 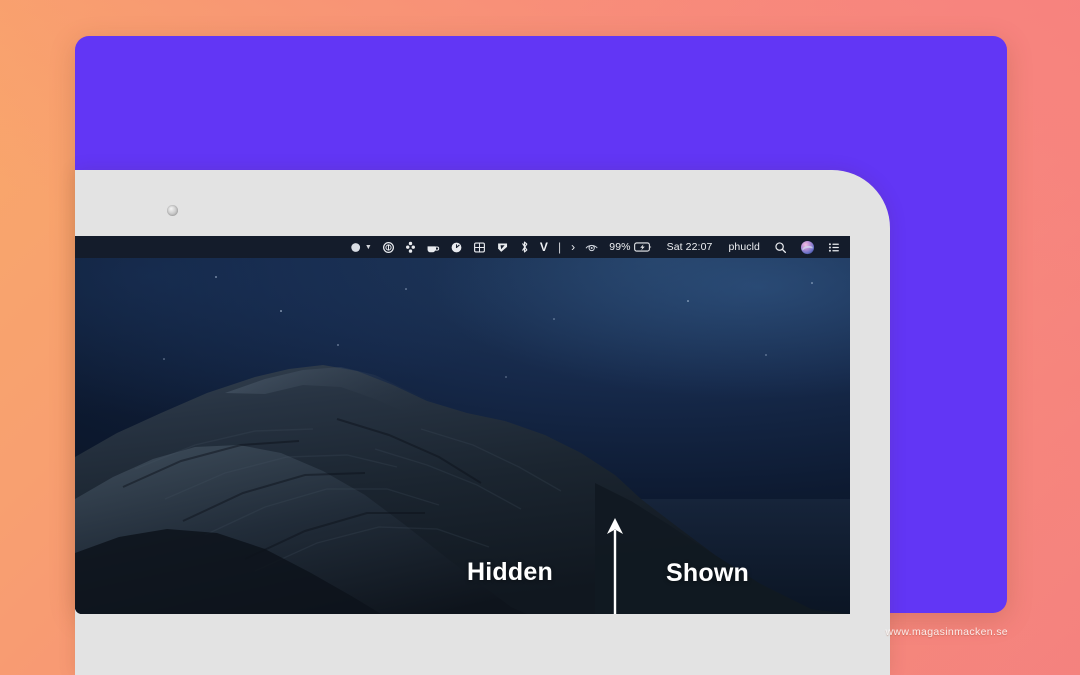 I want to click on pennant-icon, so click(x=502, y=247).